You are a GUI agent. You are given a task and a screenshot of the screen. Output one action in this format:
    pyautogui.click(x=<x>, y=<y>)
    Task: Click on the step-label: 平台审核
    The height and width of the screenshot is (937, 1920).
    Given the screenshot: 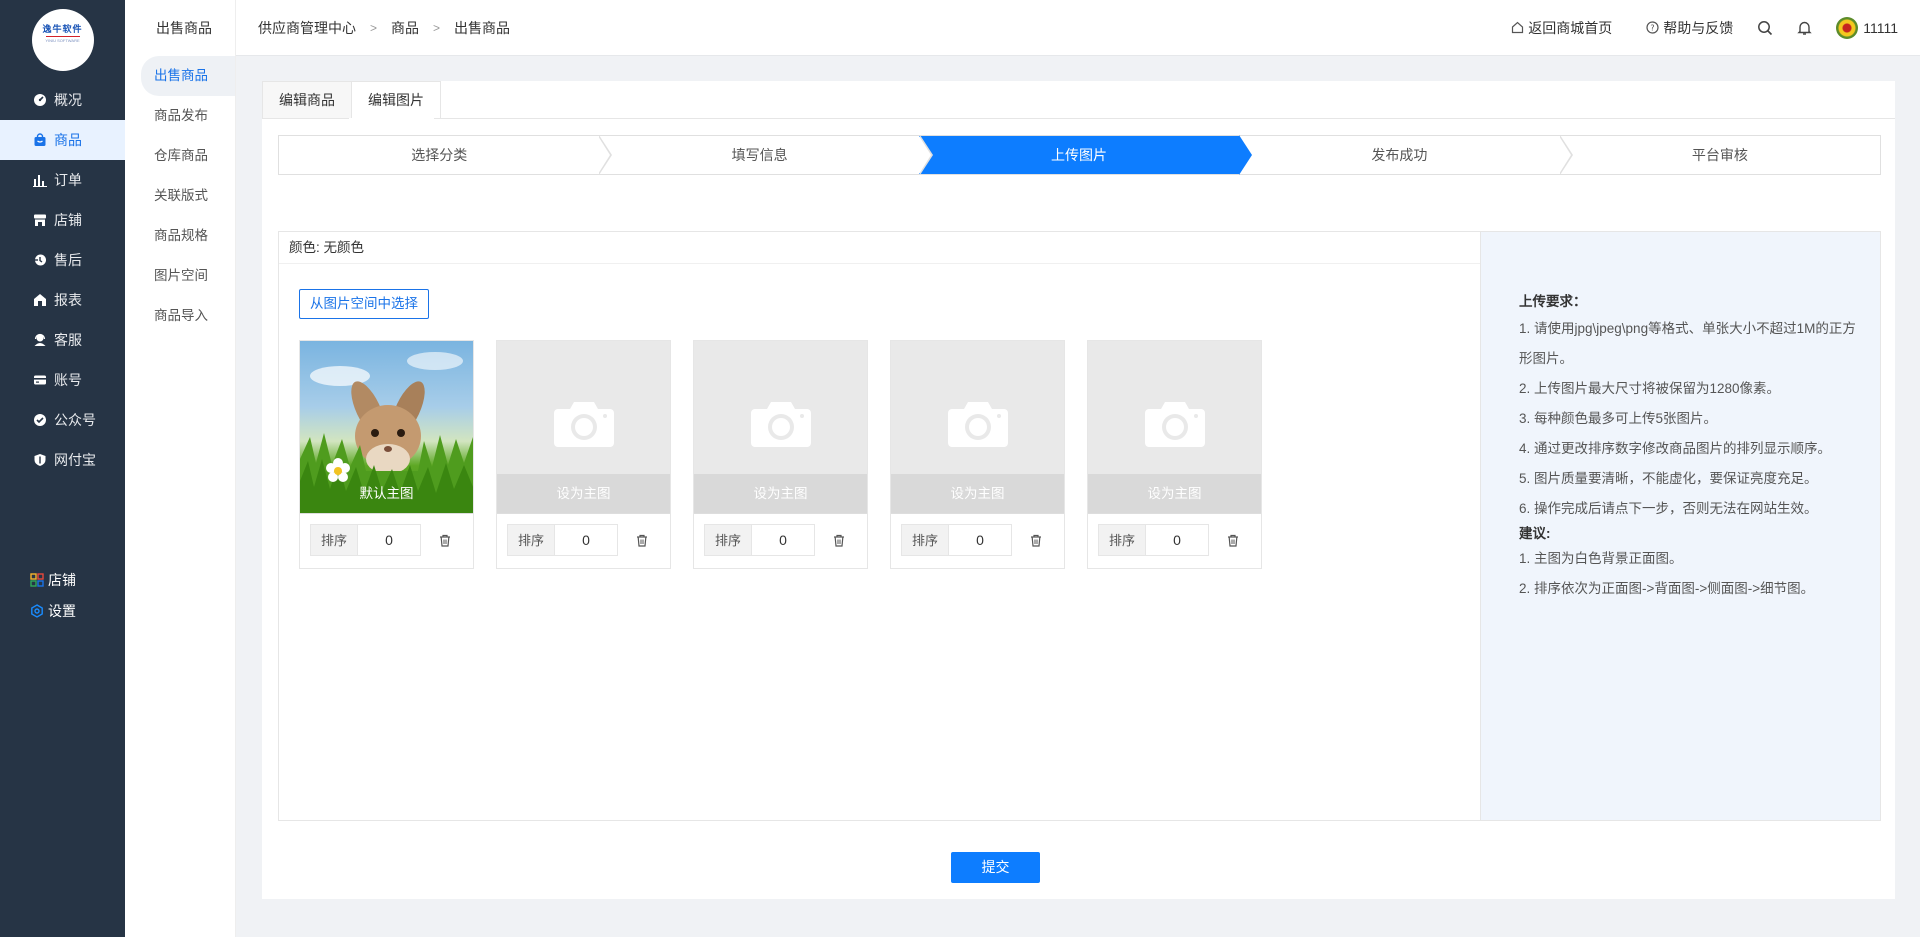 What is the action you would take?
    pyautogui.click(x=1719, y=155)
    